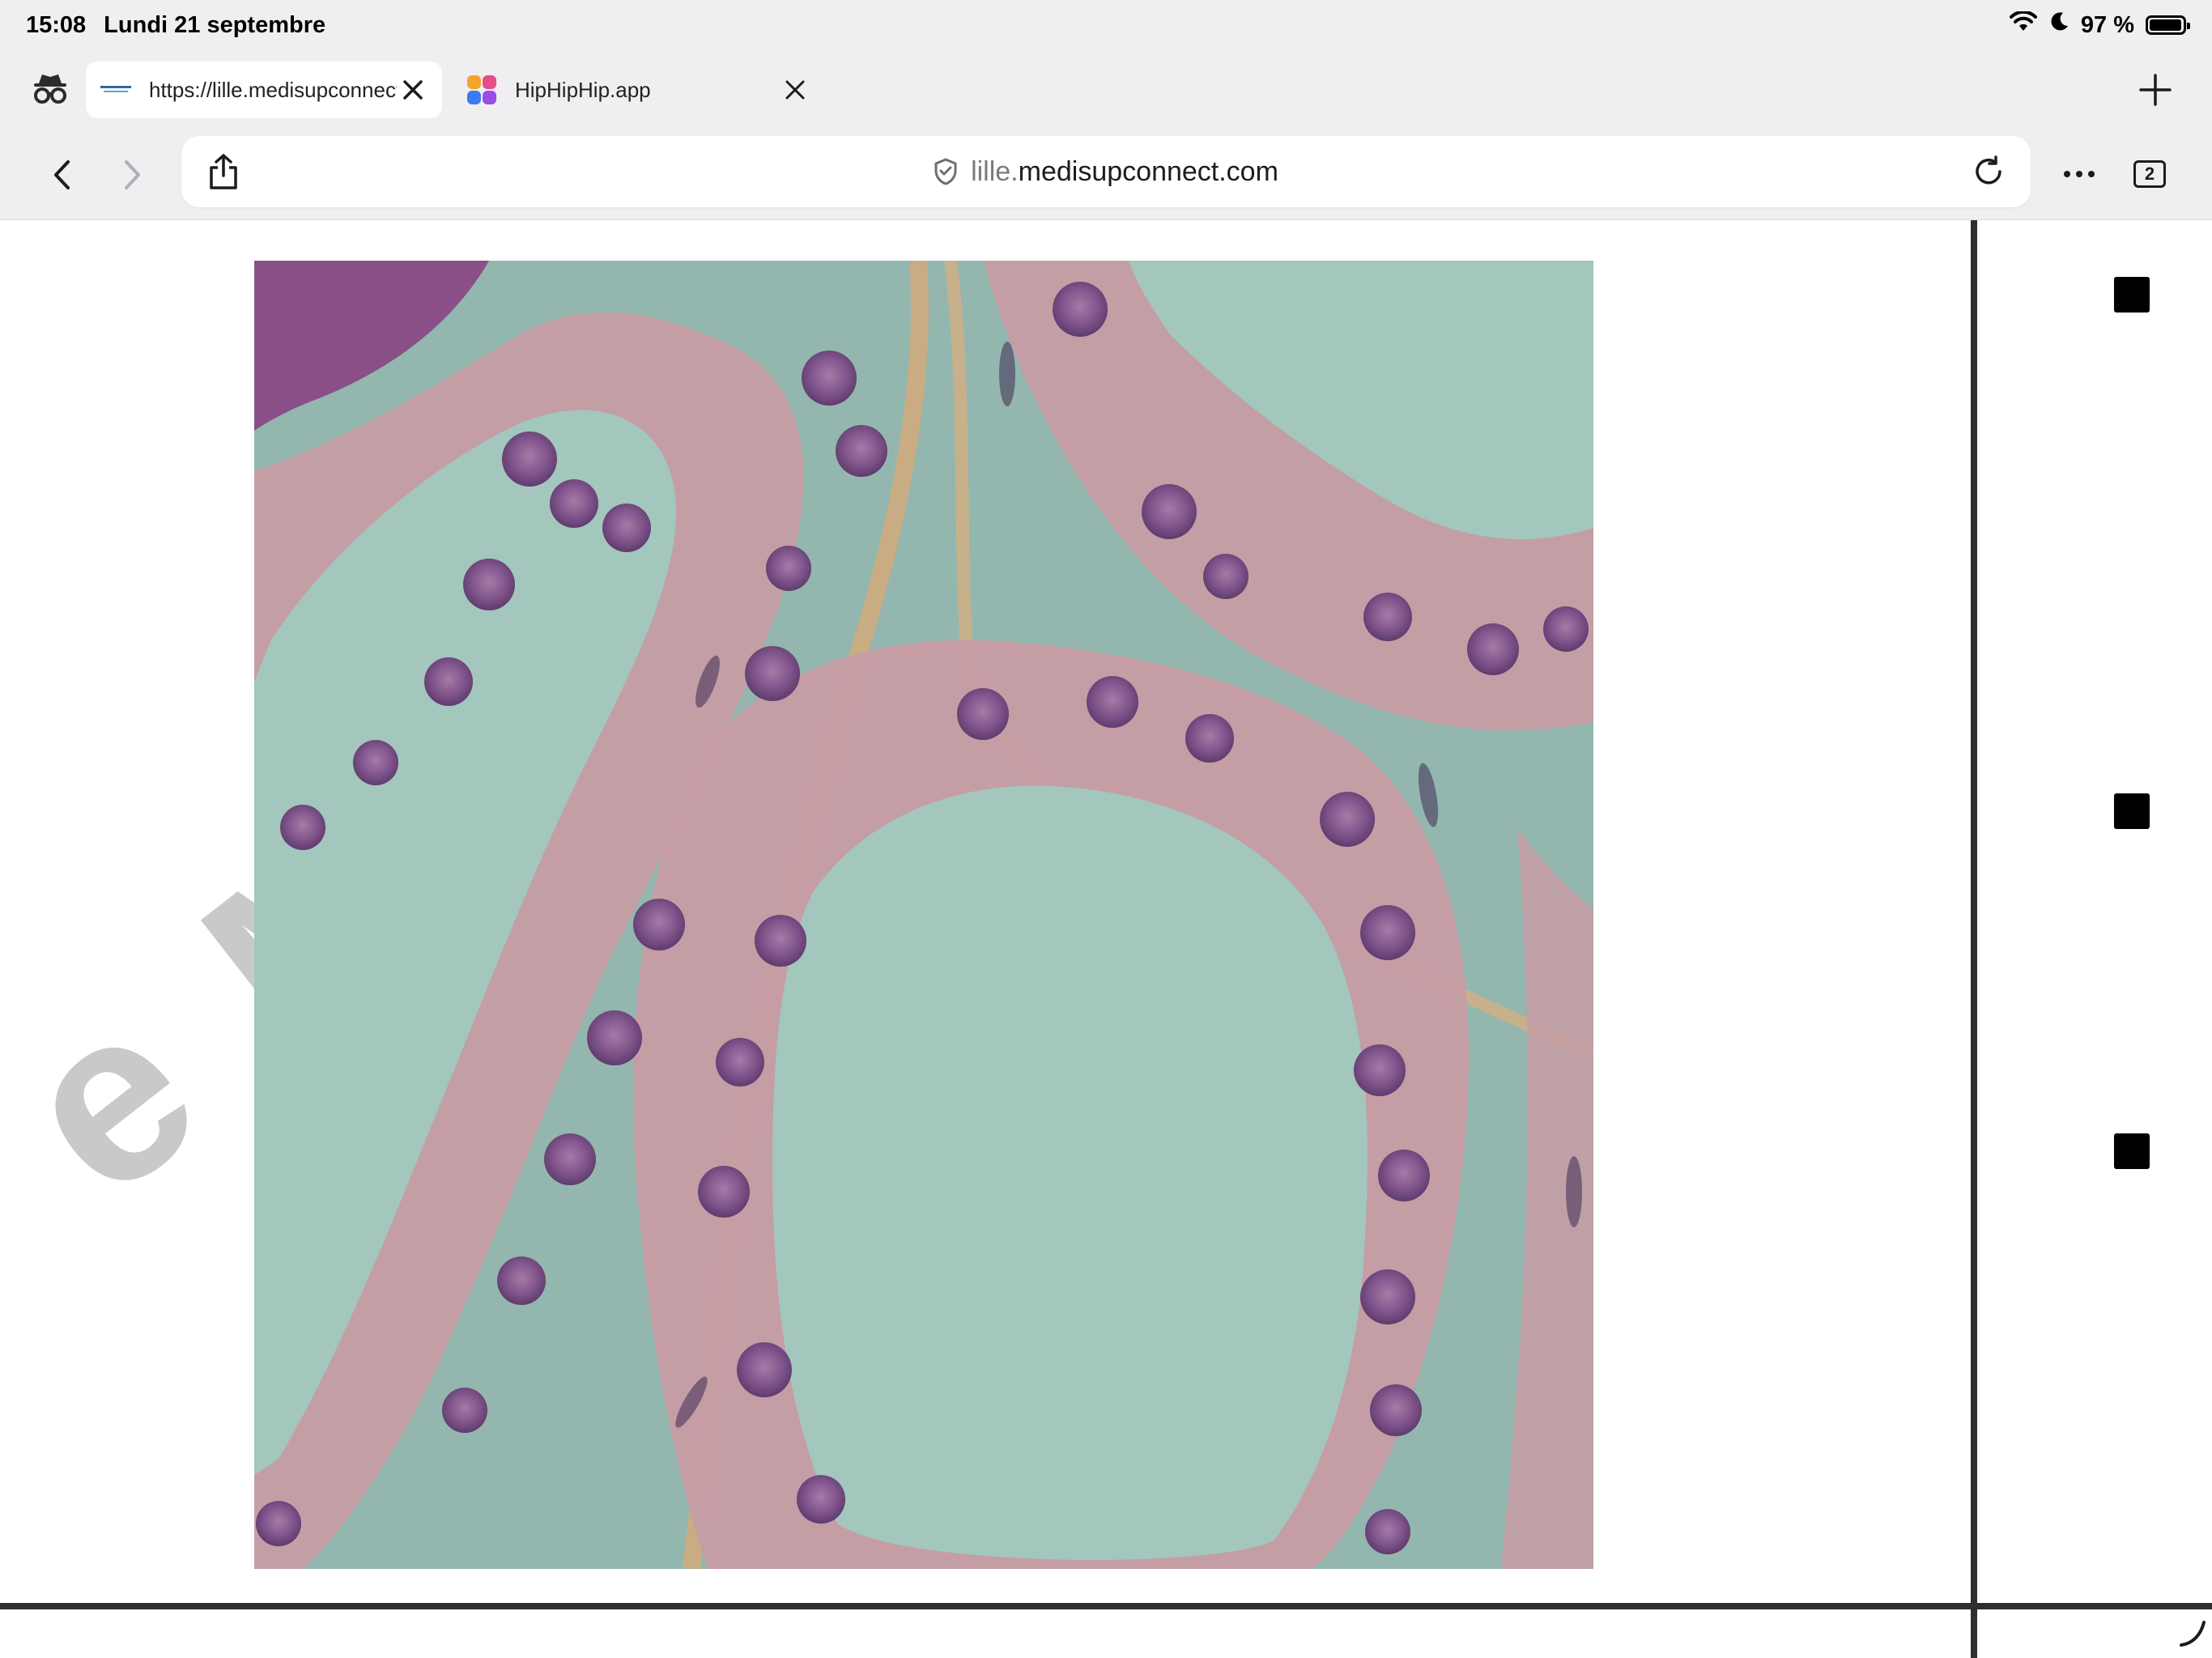 This screenshot has height=1658, width=2212. I want to click on ellipsis-icon, so click(2080, 174).